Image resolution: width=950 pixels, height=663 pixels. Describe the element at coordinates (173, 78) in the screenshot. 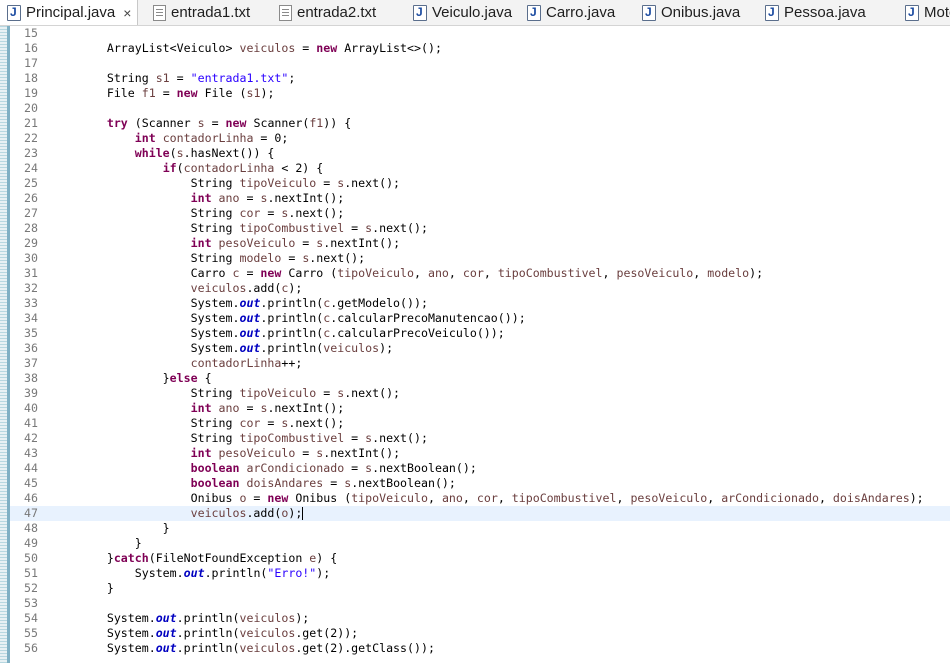

I see `code-text: String s1 = "entrada1.txt";` at that location.